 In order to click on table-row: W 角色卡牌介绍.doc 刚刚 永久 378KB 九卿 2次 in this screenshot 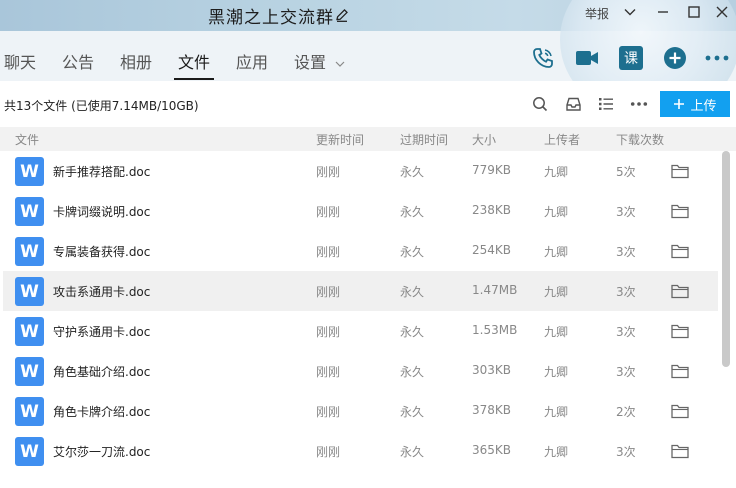, I will do `click(360, 411)`.